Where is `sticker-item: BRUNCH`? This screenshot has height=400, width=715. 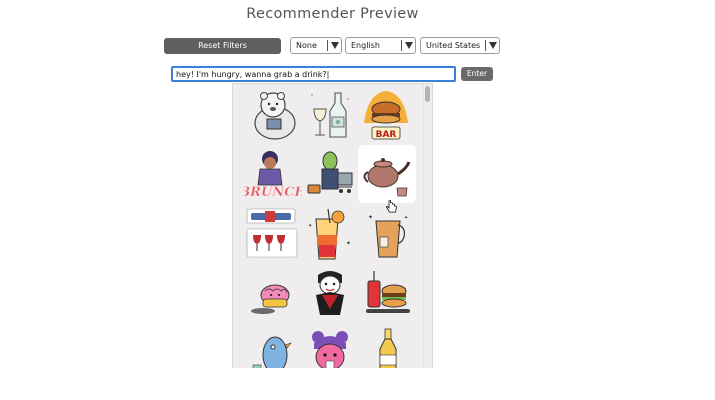 sticker-item: BRUNCH is located at coordinates (273, 175).